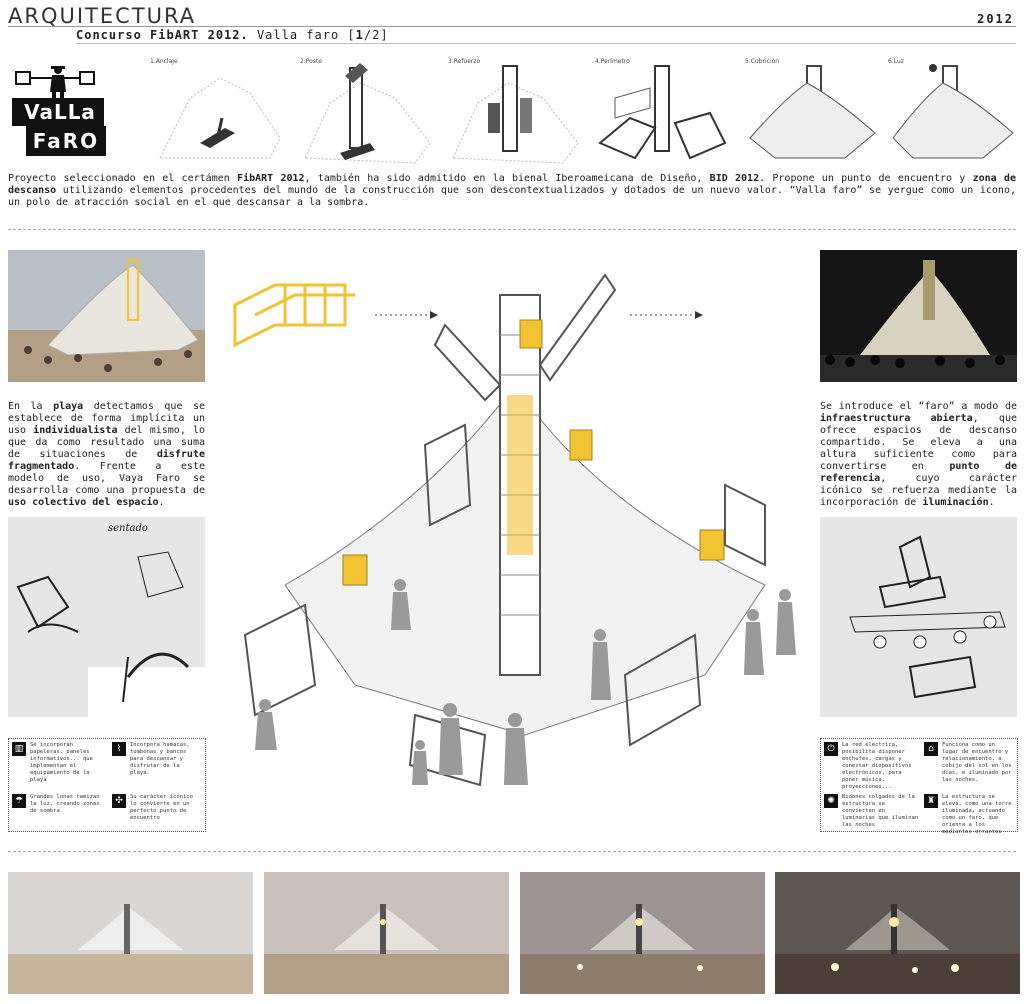  What do you see at coordinates (19, 749) in the screenshot?
I see `trash-icon: ▥` at bounding box center [19, 749].